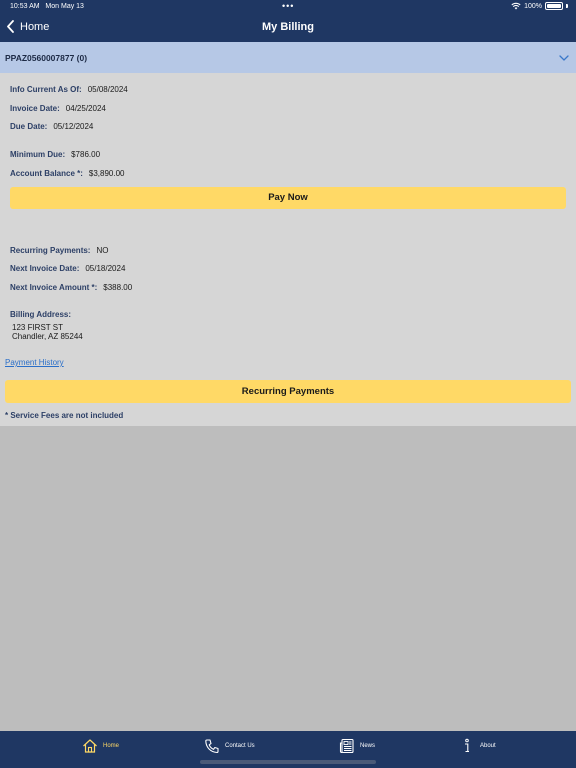 The width and height of the screenshot is (576, 768). I want to click on account-selector: PPAZ0560007877 (0), so click(288, 57).